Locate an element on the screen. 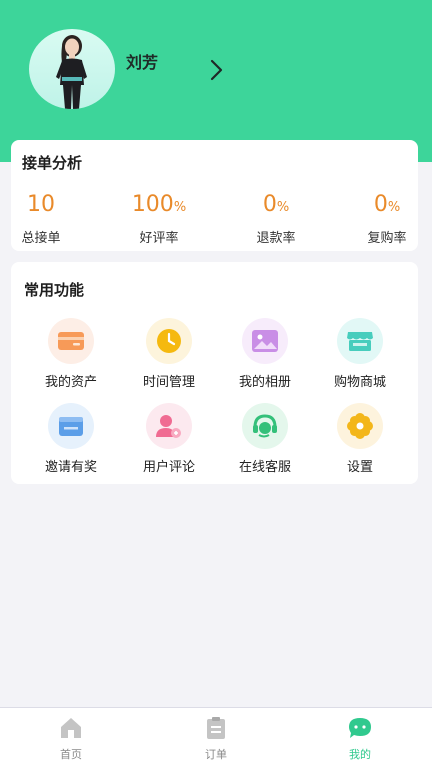 Image resolution: width=432 pixels, height=769 pixels. func-settings: 设置 is located at coordinates (360, 439).